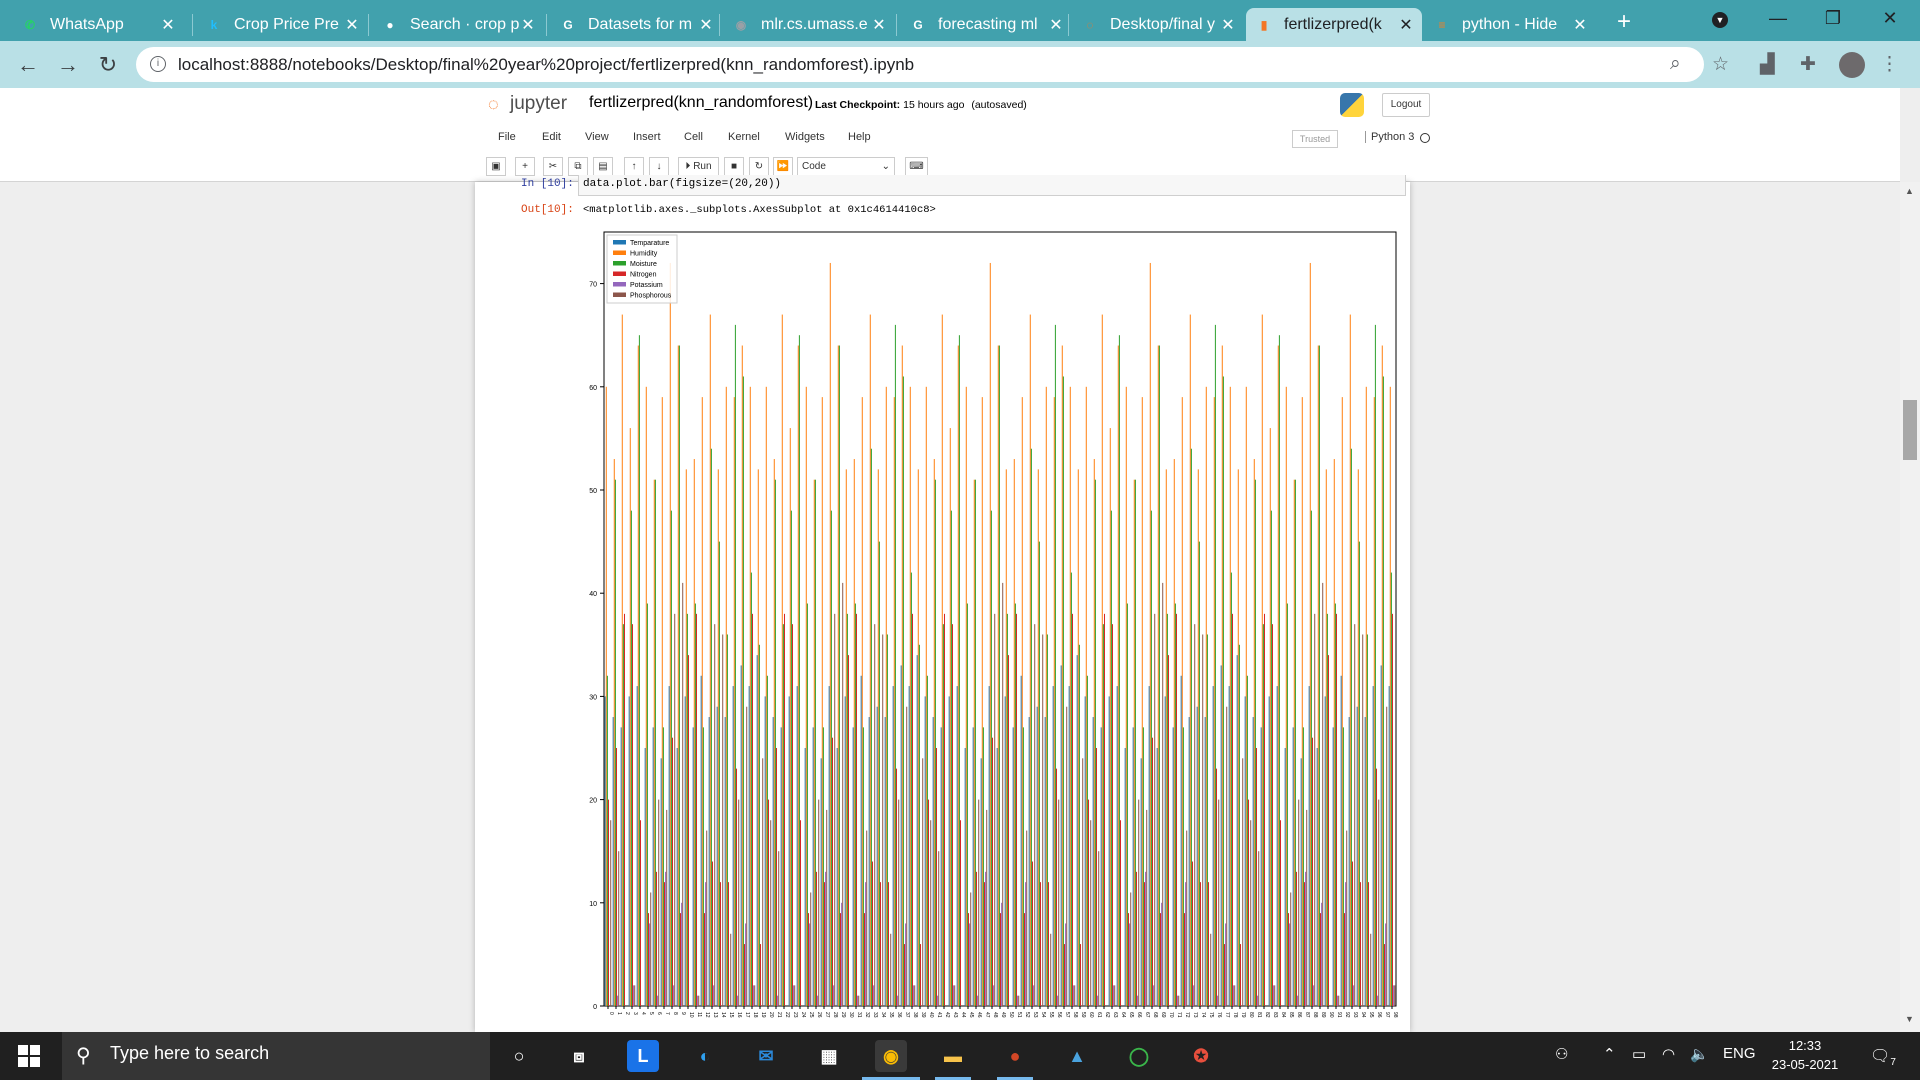 The image size is (1920, 1080). Describe the element at coordinates (636, 24) in the screenshot. I see `tab-3: G Datasets for m ✕` at that location.